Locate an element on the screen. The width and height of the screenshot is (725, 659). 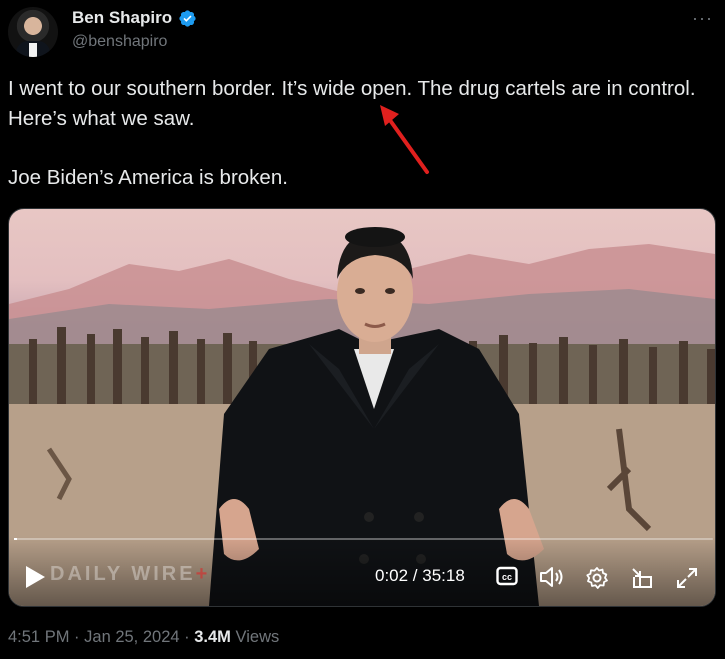
expand-icon is located at coordinates (687, 578).